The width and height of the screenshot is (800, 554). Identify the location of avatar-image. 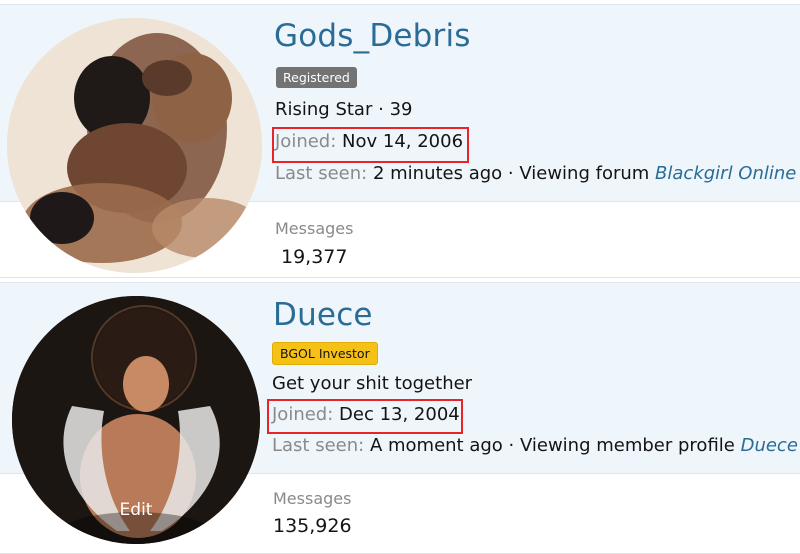
(134, 145).